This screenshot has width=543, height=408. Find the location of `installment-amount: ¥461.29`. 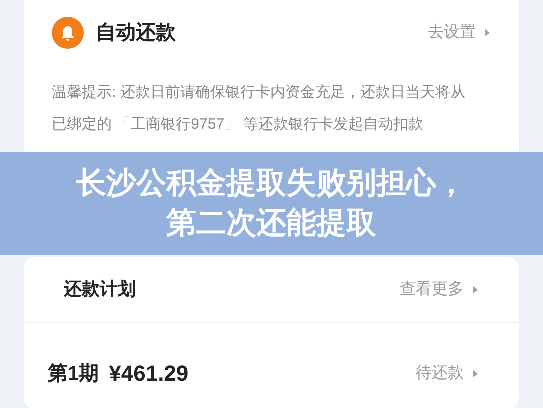

installment-amount: ¥461.29 is located at coordinates (149, 374).